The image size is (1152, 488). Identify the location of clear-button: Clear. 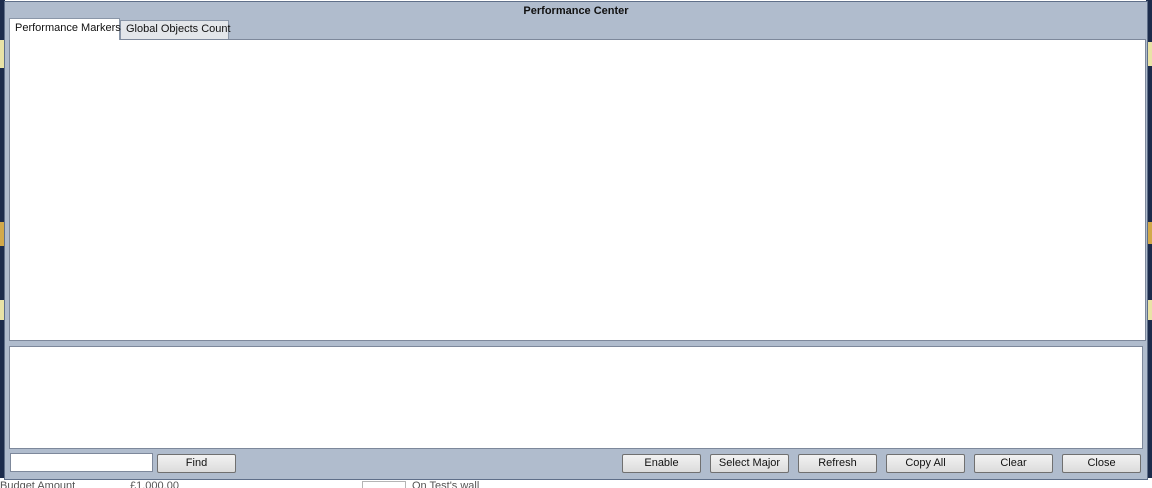
(1013, 463).